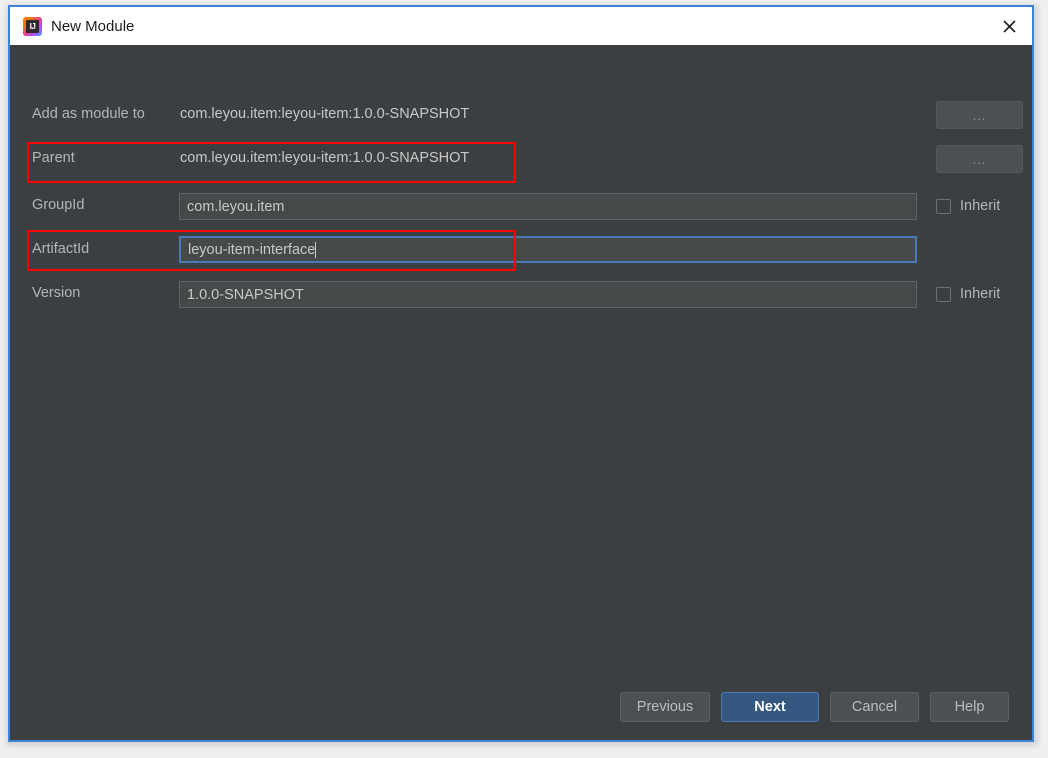 This screenshot has height=758, width=1048. What do you see at coordinates (325, 158) in the screenshot?
I see `parent-value: com.leyou.item:leyou-item:1.0.0-SNAPSHOT` at bounding box center [325, 158].